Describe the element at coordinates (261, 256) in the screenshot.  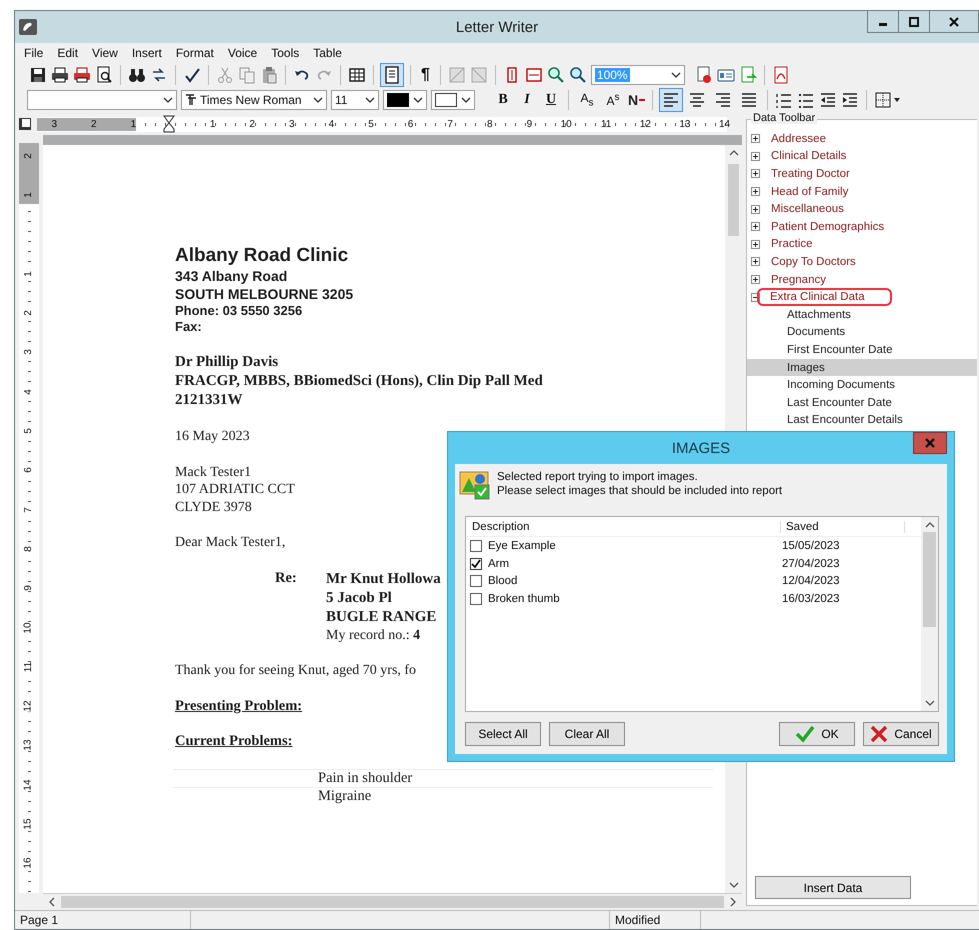
I see `letter-text: Albany Road Clinic` at that location.